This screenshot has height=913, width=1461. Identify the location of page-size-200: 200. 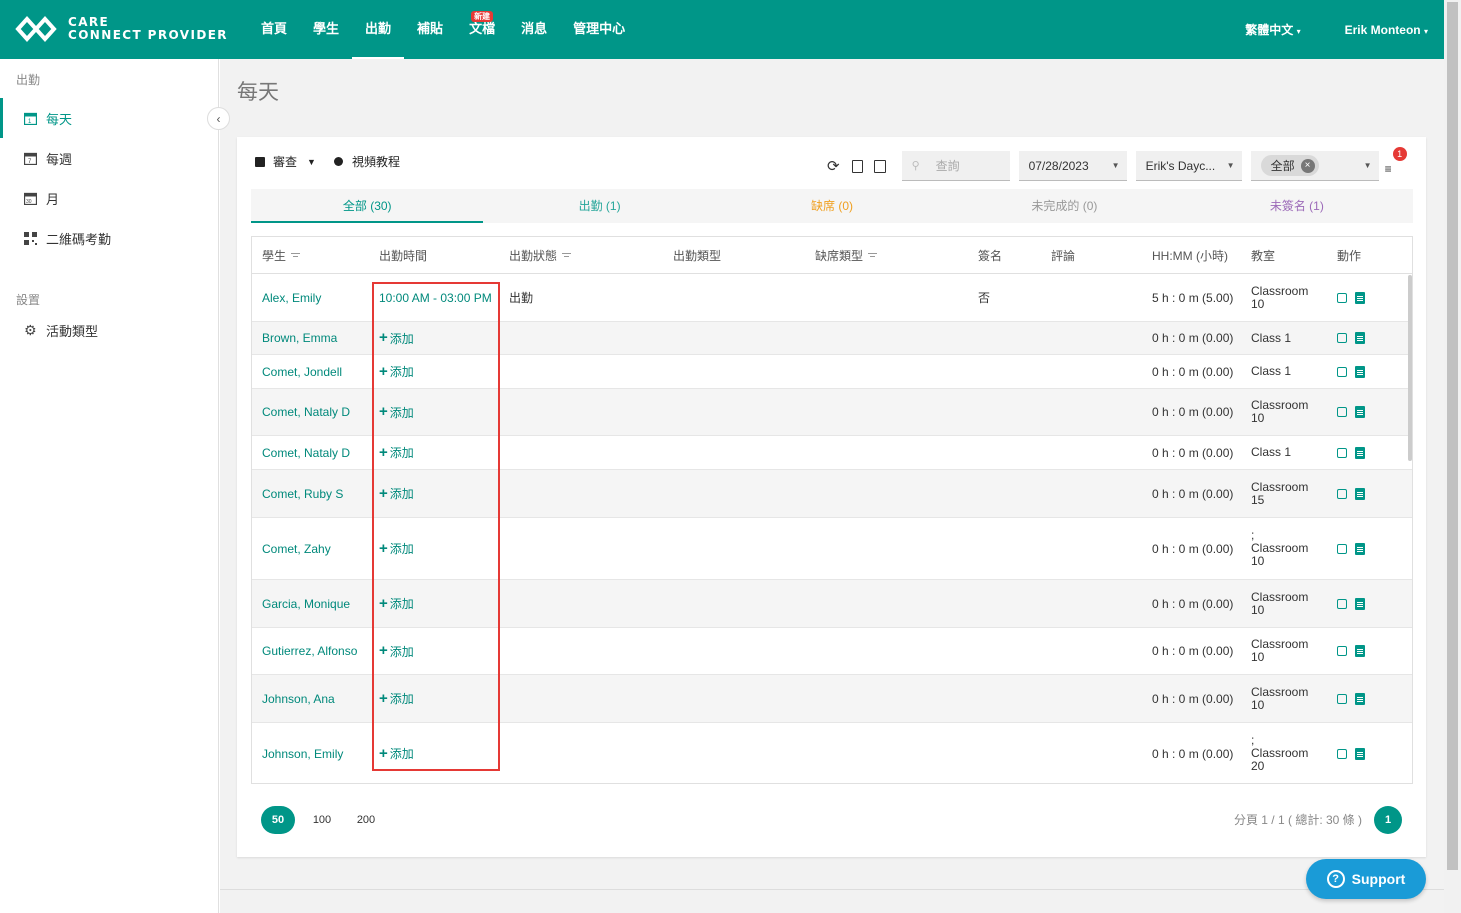
(366, 820).